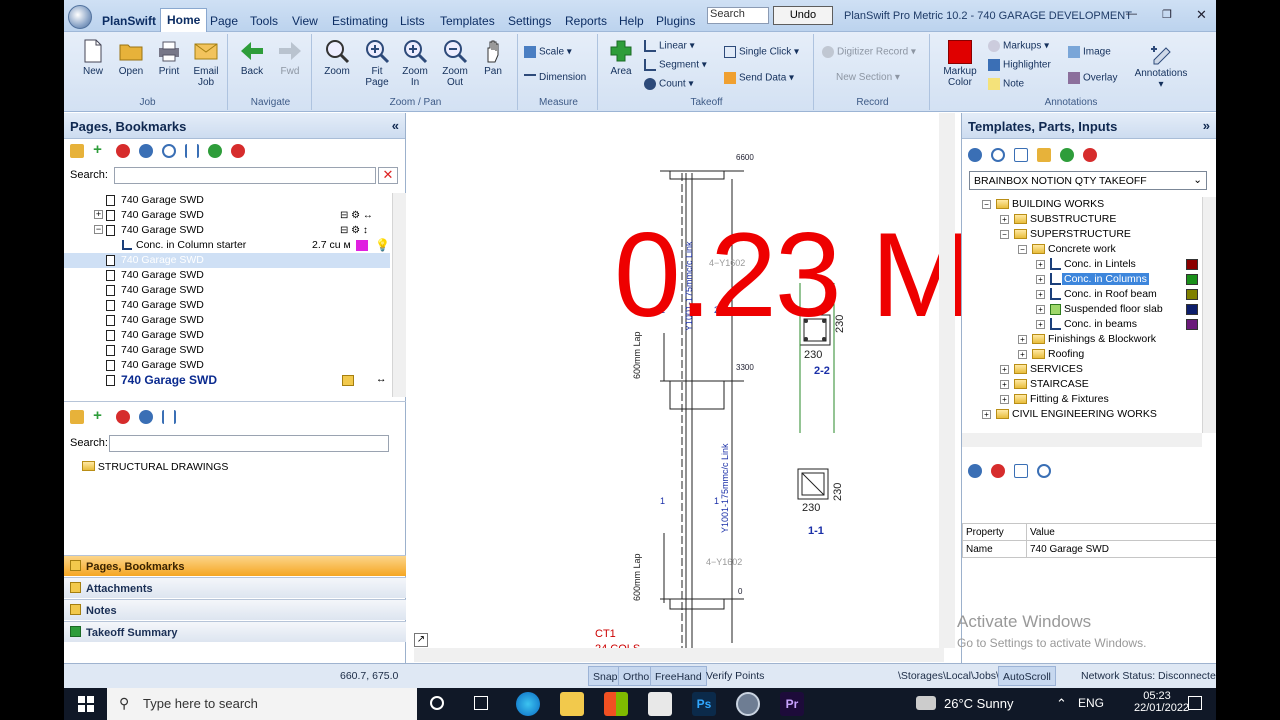  I want to click on markup-color-button: Markup Color, so click(960, 64).